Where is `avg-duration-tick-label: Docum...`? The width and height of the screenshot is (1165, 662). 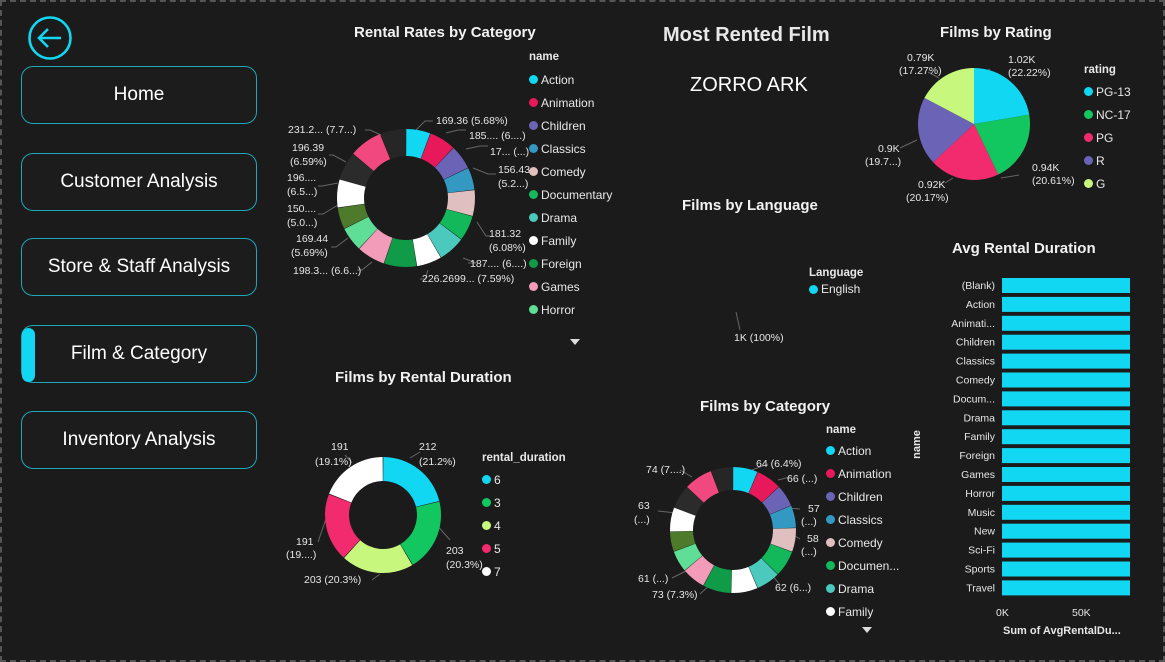 avg-duration-tick-label: Docum... is located at coordinates (974, 399).